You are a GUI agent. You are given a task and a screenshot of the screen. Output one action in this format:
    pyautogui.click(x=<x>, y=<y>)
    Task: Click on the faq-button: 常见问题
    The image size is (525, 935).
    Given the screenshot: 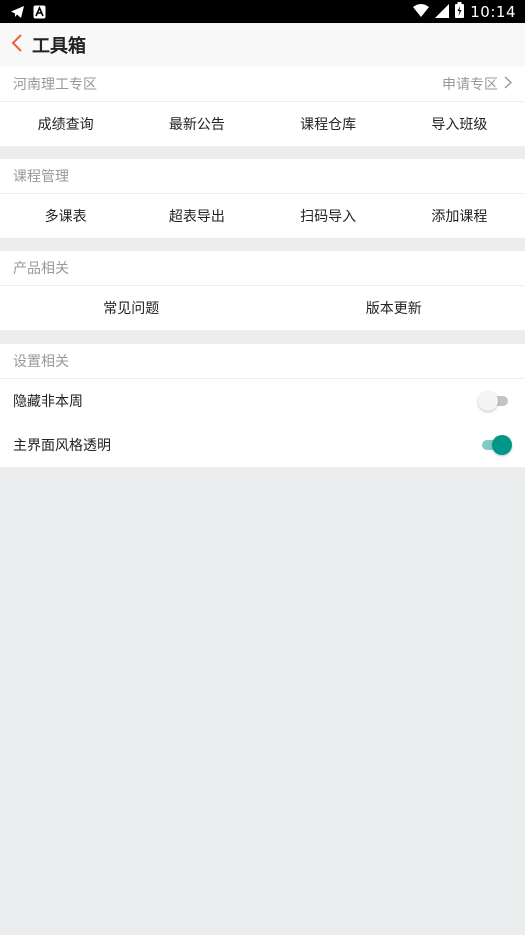 What is the action you would take?
    pyautogui.click(x=131, y=308)
    